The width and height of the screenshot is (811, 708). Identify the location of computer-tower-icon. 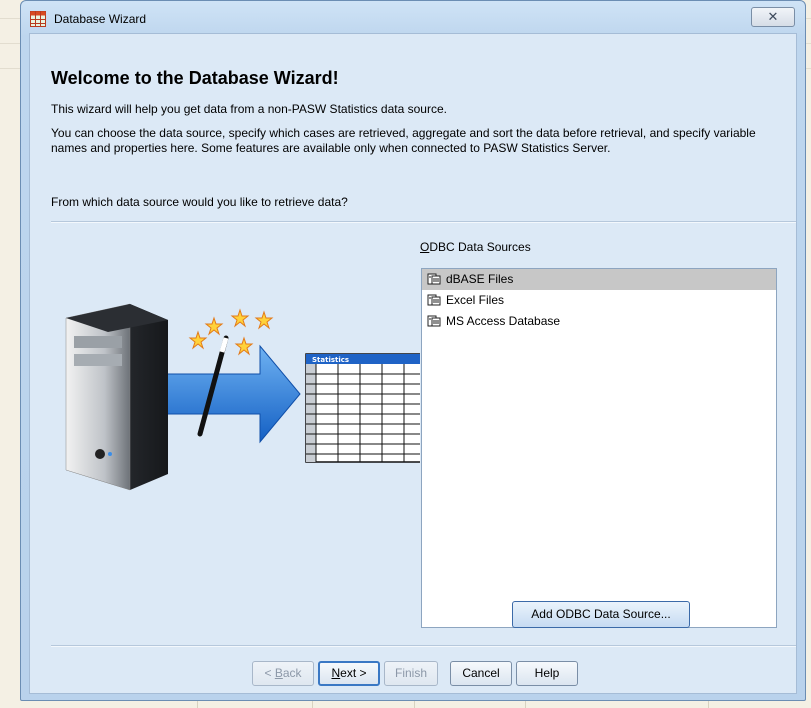
(116, 397).